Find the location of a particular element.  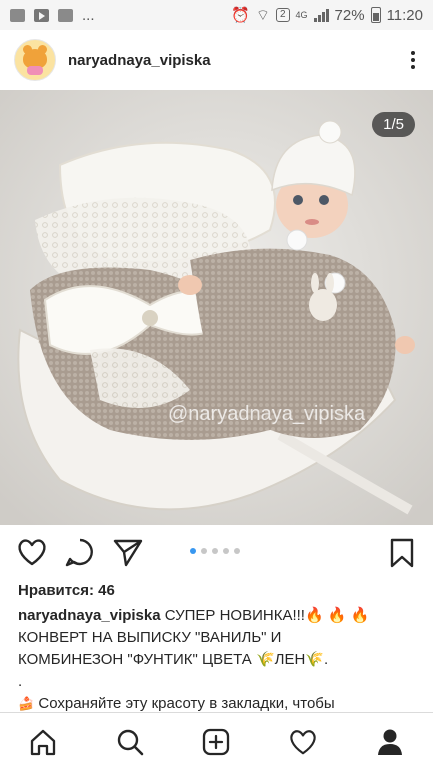

add-post-icon is located at coordinates (216, 742).